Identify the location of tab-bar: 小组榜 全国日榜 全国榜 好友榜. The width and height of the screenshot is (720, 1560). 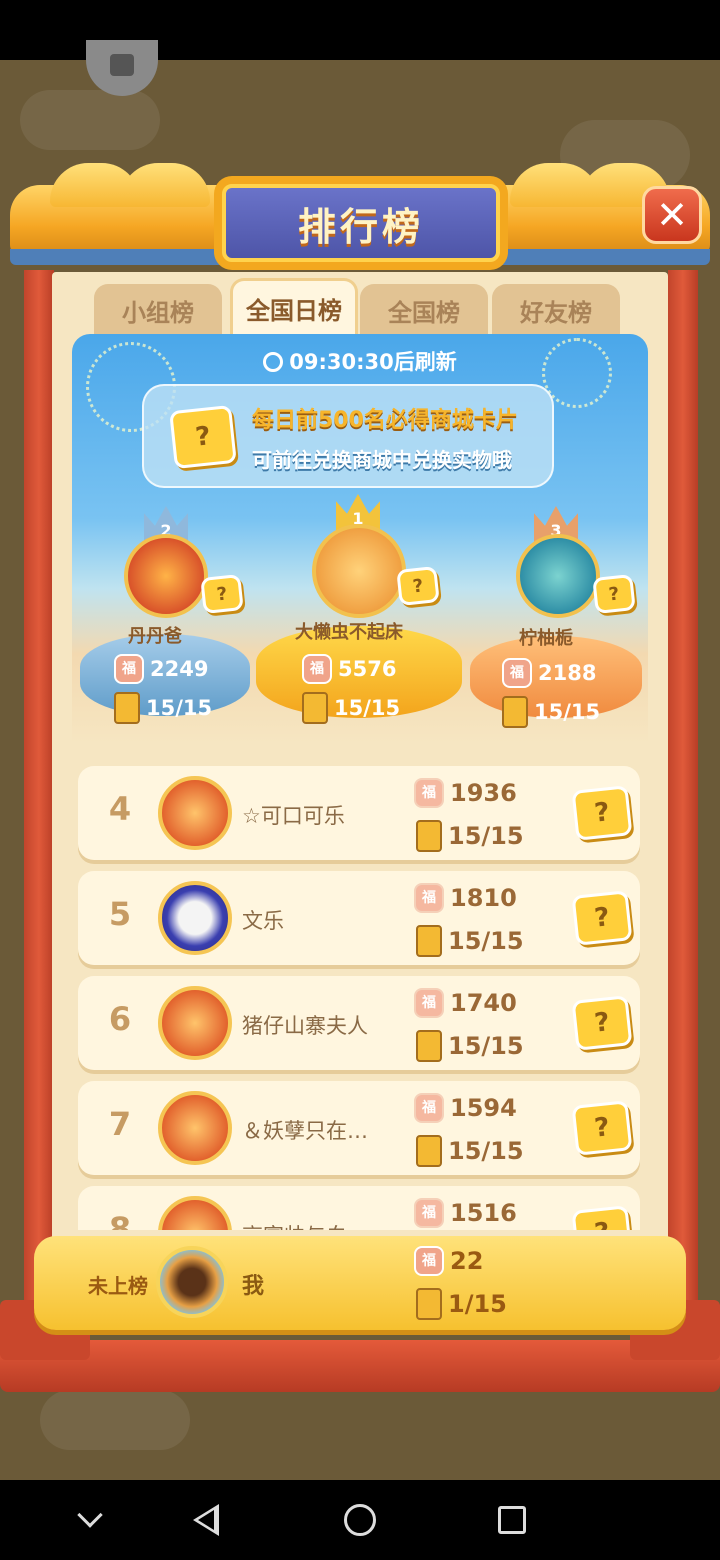
(364, 307).